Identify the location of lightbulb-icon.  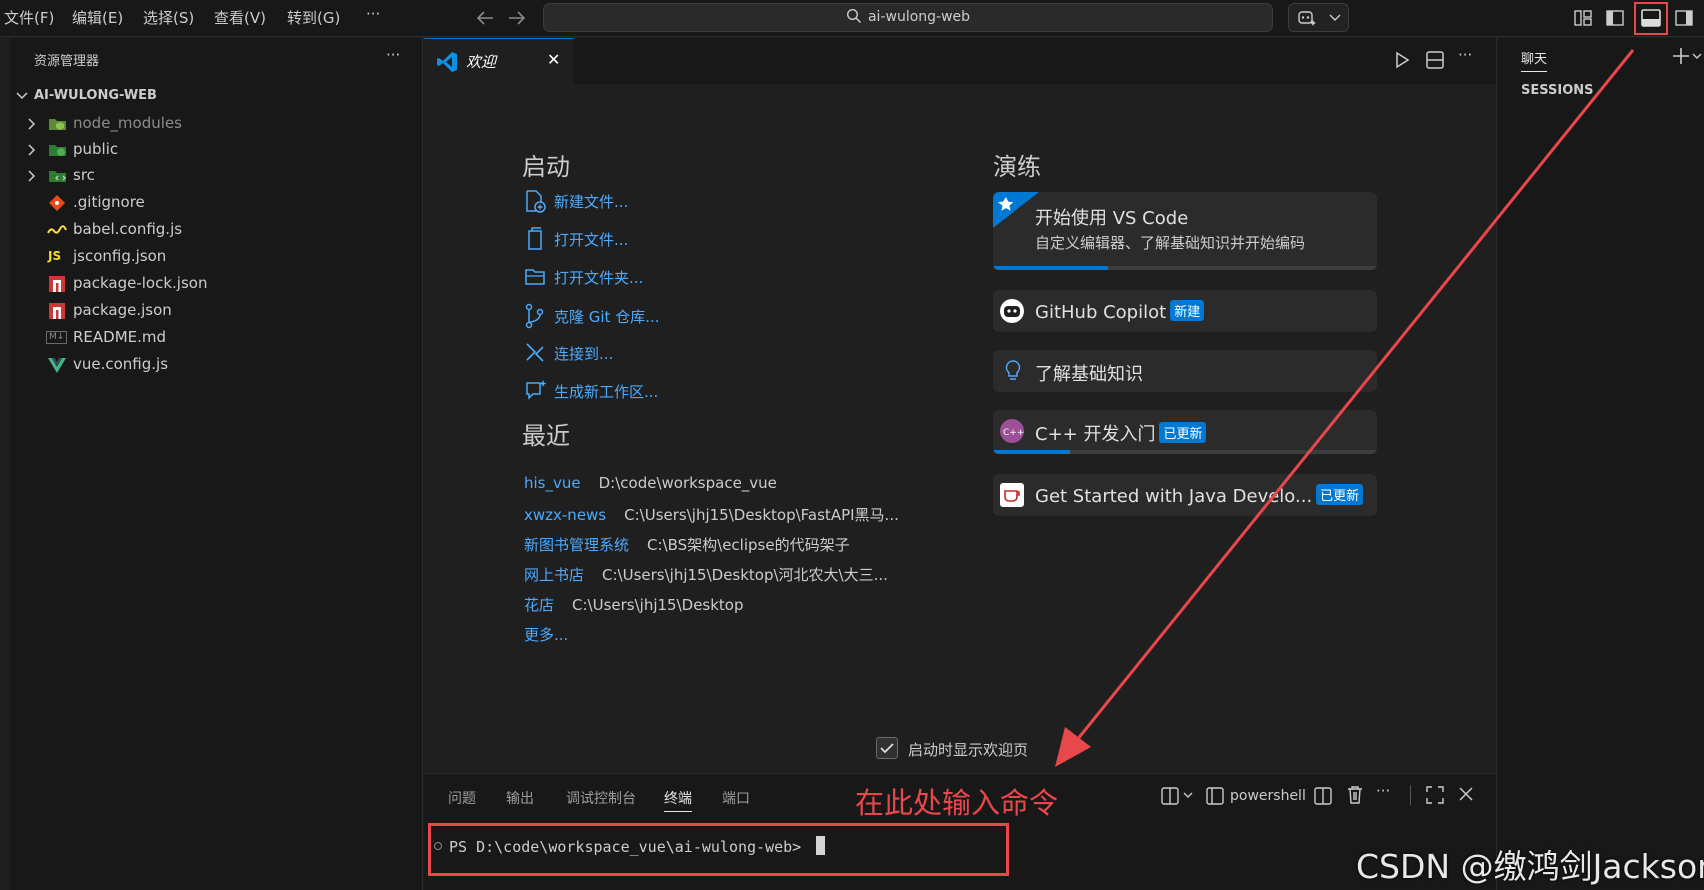
(1013, 371).